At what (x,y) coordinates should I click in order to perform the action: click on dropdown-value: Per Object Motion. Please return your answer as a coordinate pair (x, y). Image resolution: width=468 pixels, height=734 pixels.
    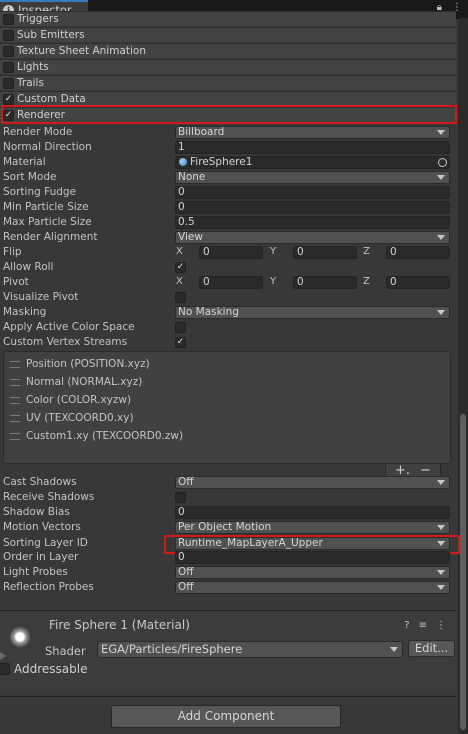
    Looking at the image, I should click on (225, 527).